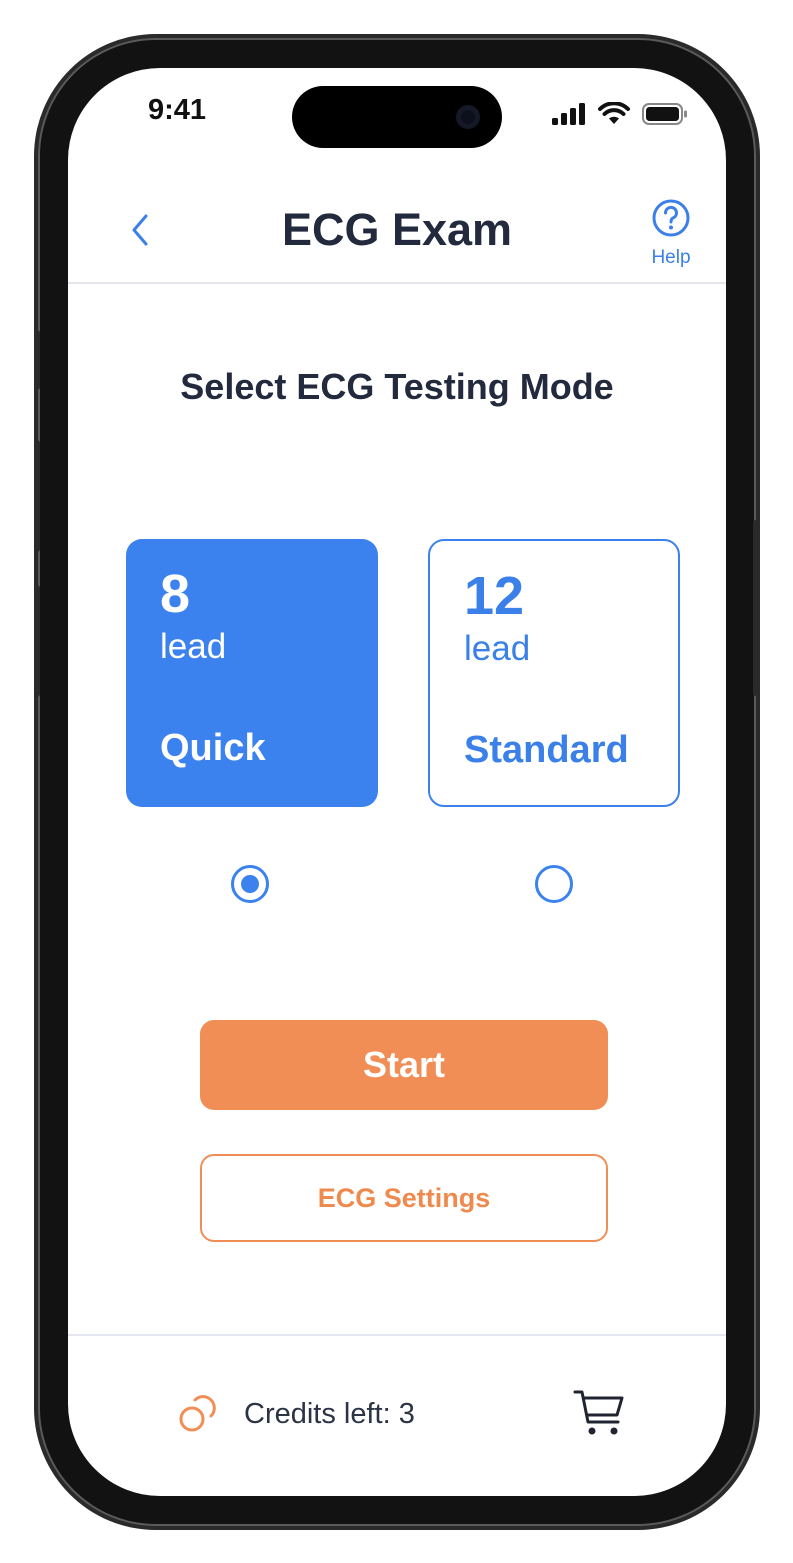 This screenshot has width=793, height=1563. Describe the element at coordinates (213, 748) in the screenshot. I see `mode-name: Quick` at that location.